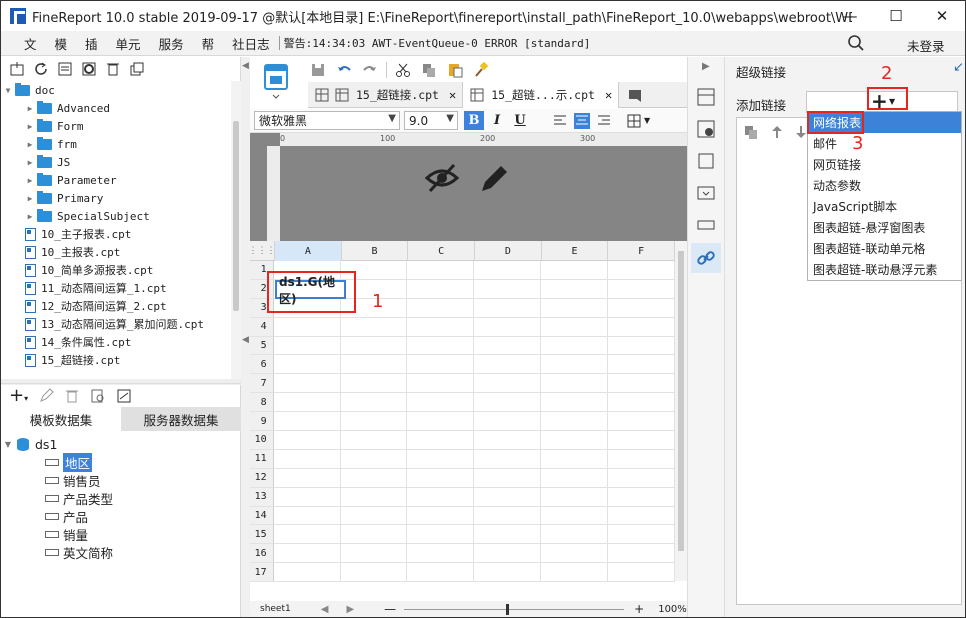 Image resolution: width=966 pixels, height=618 pixels. I want to click on tree-file: 15_超链接.cpt, so click(116, 360).